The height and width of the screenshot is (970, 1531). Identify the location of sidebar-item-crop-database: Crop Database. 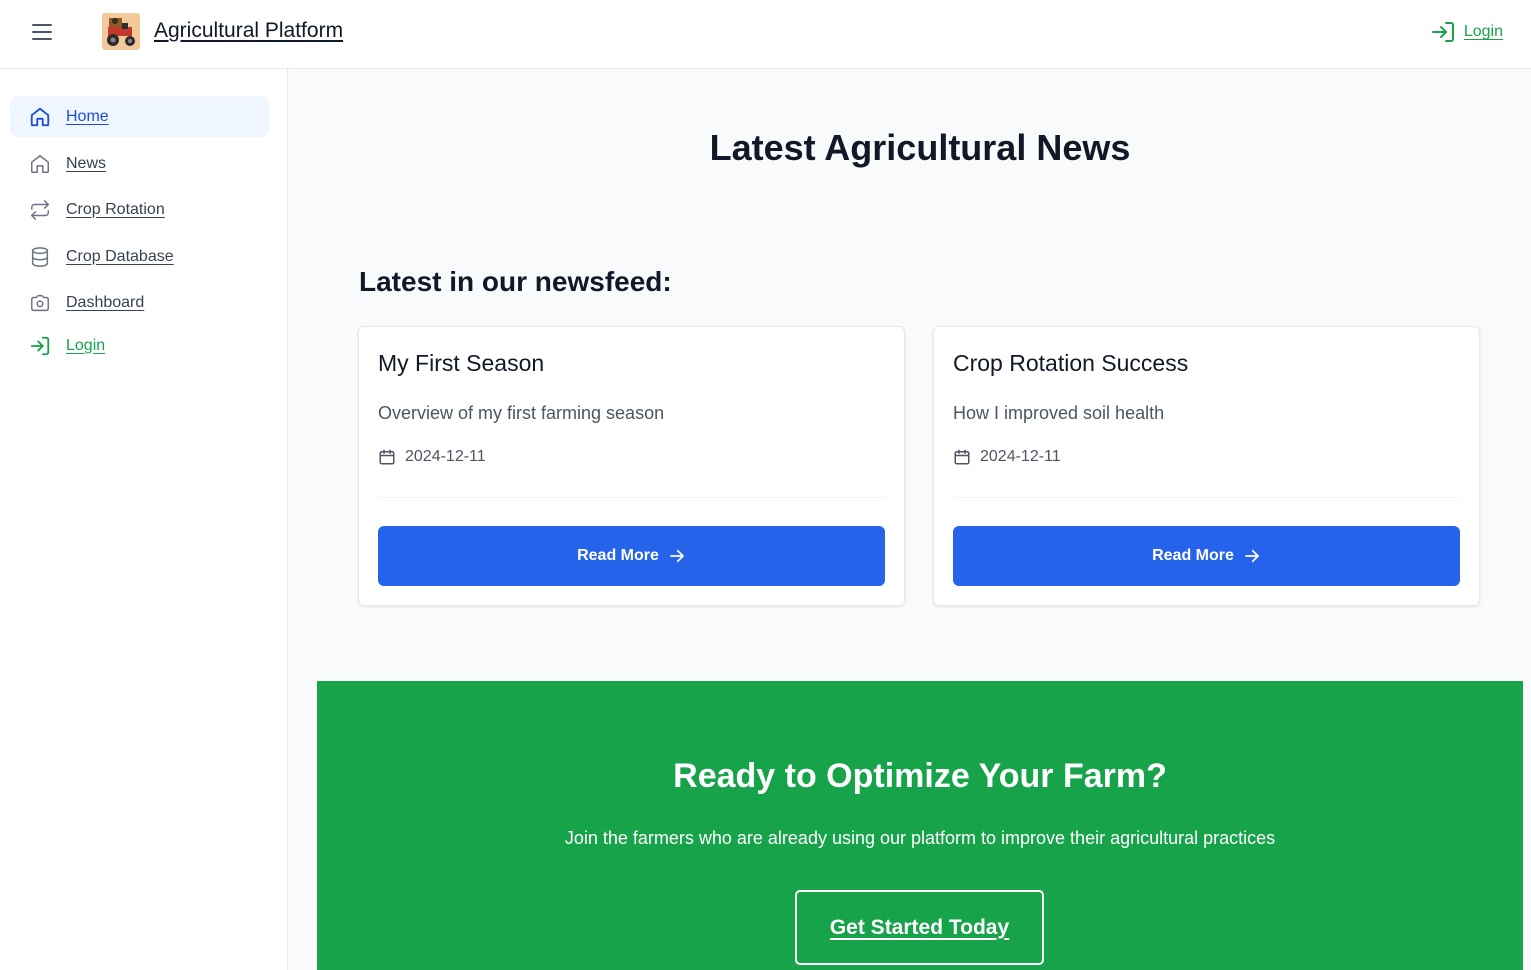
(139, 256).